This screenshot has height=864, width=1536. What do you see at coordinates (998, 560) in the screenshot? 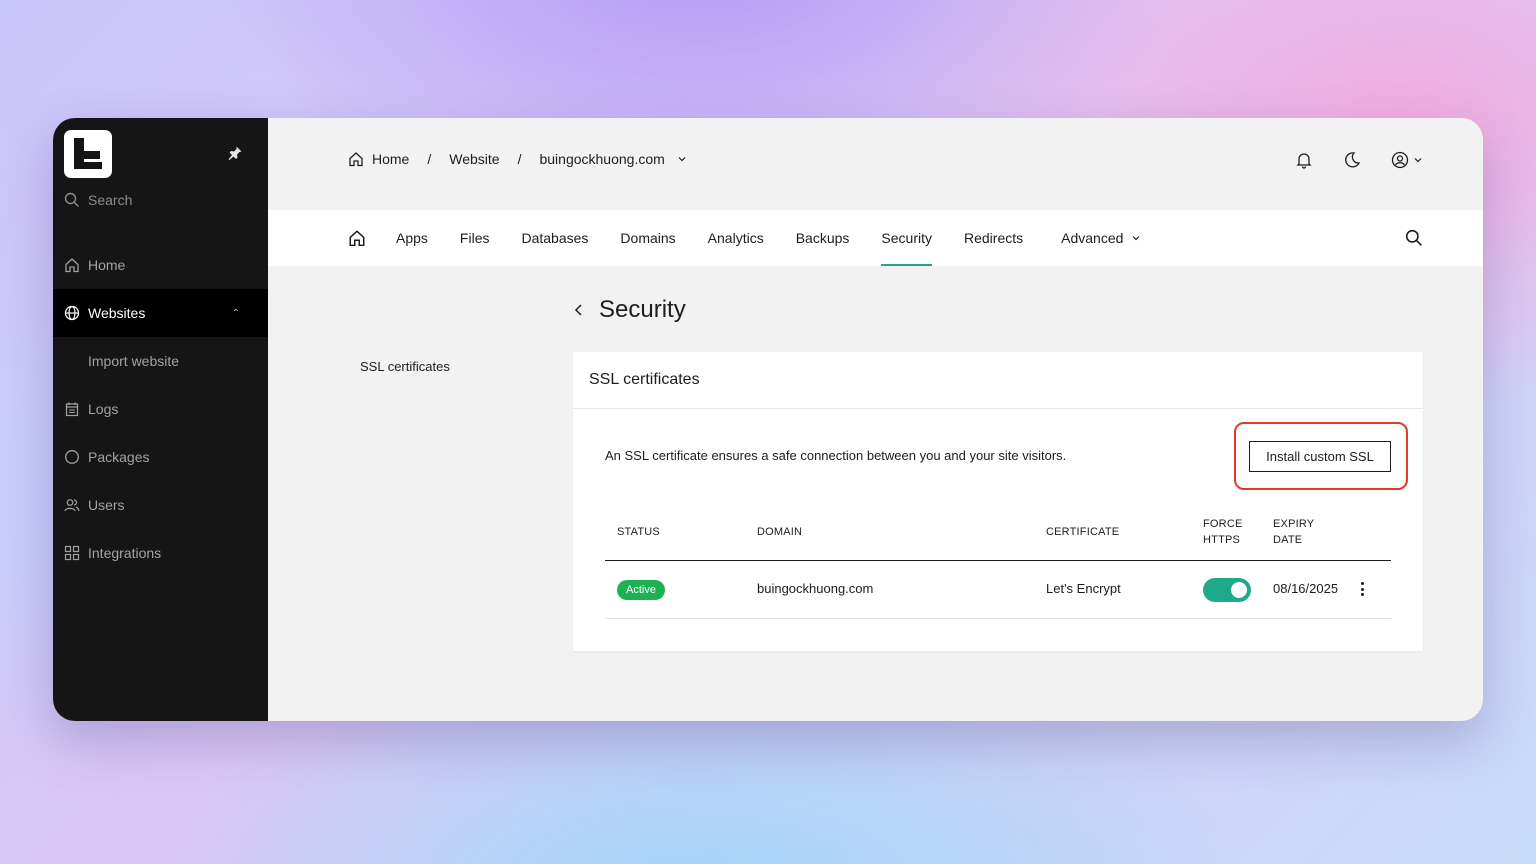
I see `table-header-divider` at bounding box center [998, 560].